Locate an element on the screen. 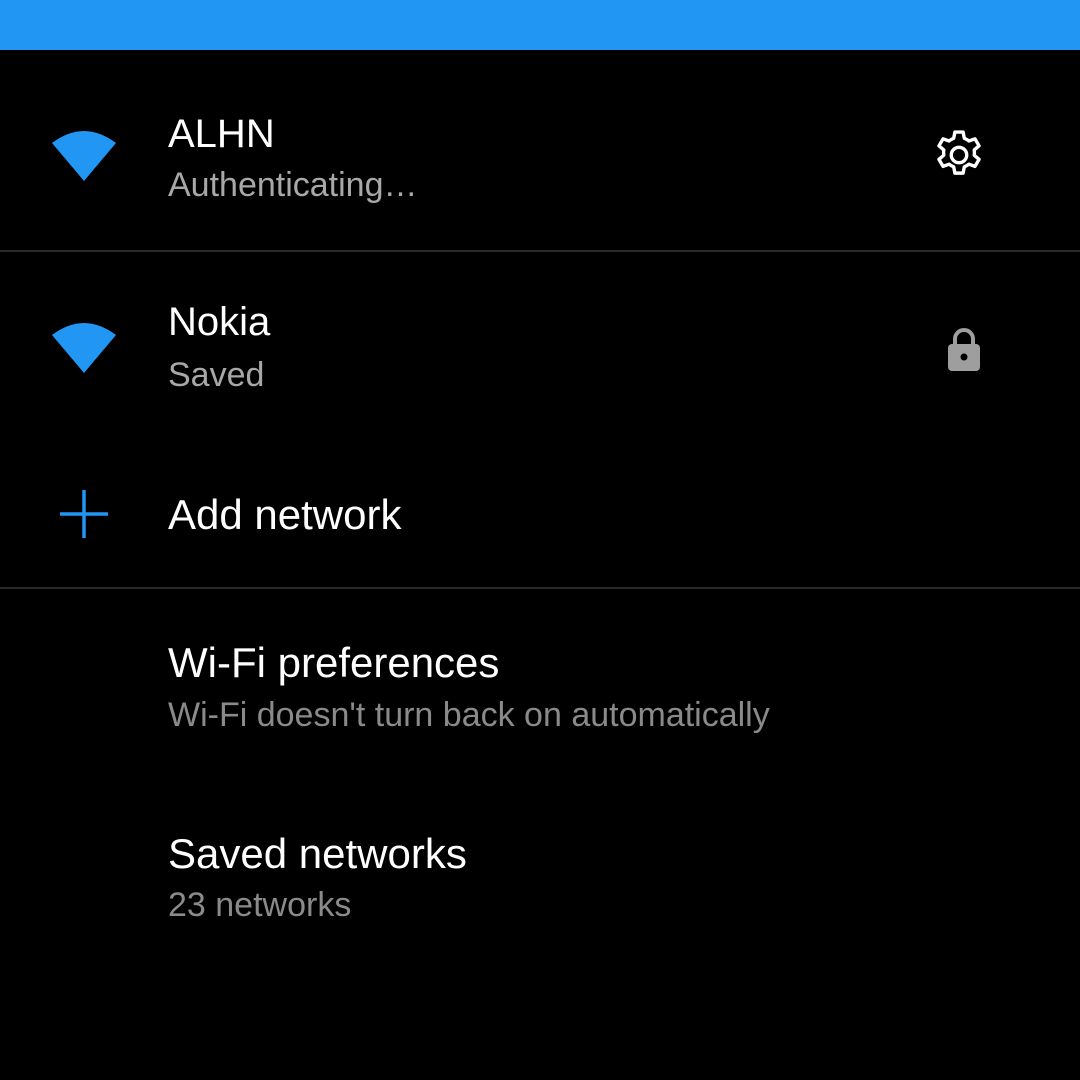  add-network-label: Add network is located at coordinates (285, 514).